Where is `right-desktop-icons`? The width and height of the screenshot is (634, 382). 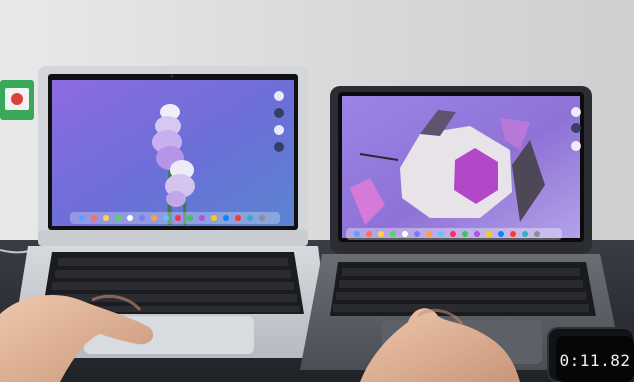 right-desktop-icons is located at coordinates (576, 129).